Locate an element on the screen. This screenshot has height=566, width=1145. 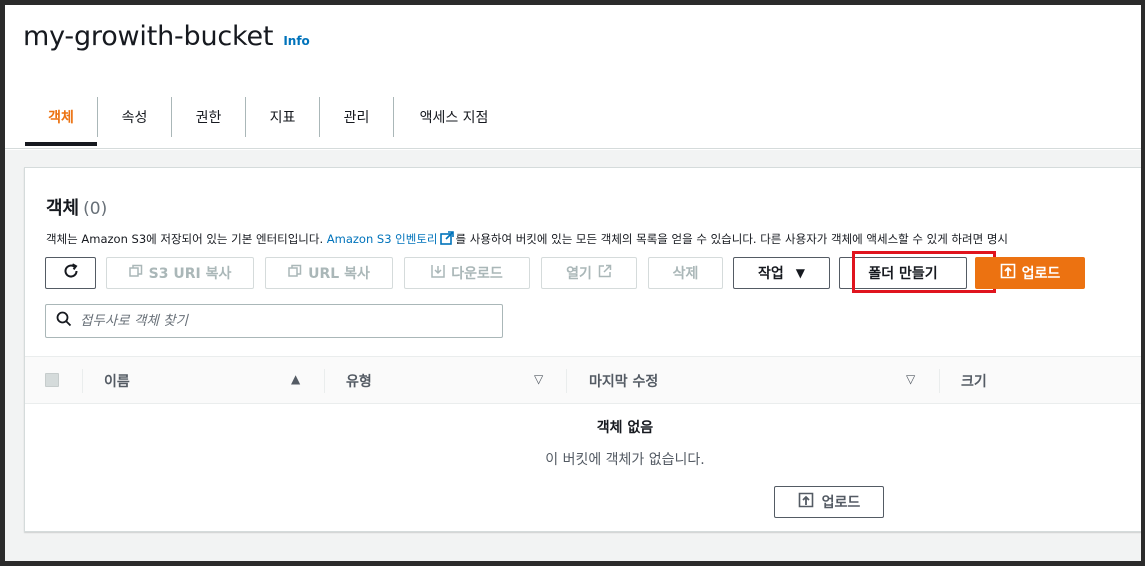
empty-upload-label: 업로드 is located at coordinates (841, 503).